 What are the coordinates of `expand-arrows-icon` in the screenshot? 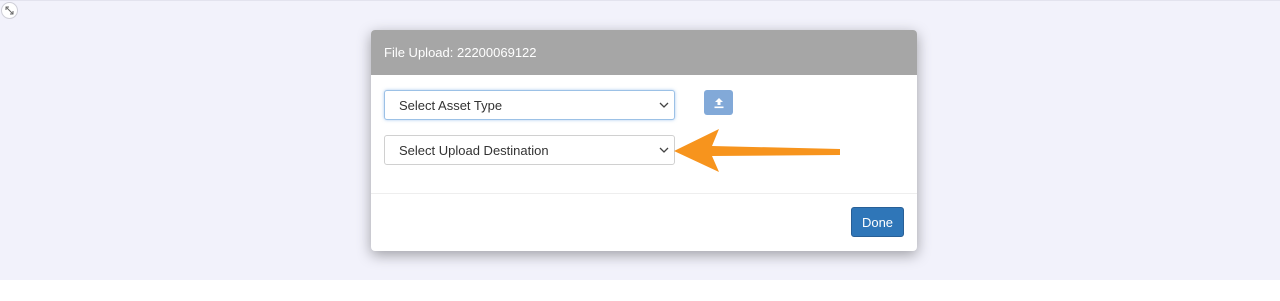 It's located at (9, 10).